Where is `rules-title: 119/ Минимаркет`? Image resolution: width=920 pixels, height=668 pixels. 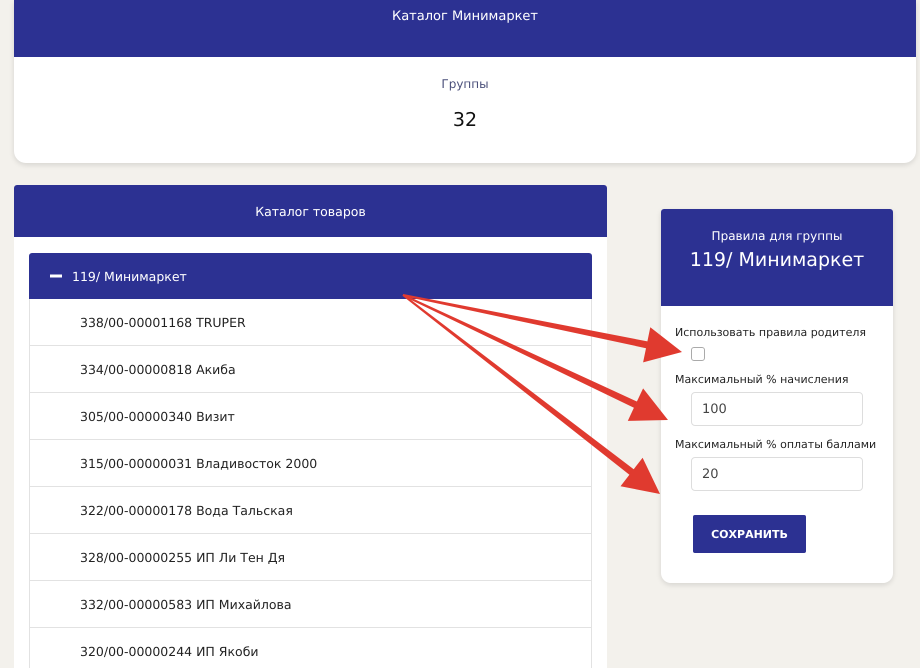
rules-title: 119/ Минимаркет is located at coordinates (777, 260).